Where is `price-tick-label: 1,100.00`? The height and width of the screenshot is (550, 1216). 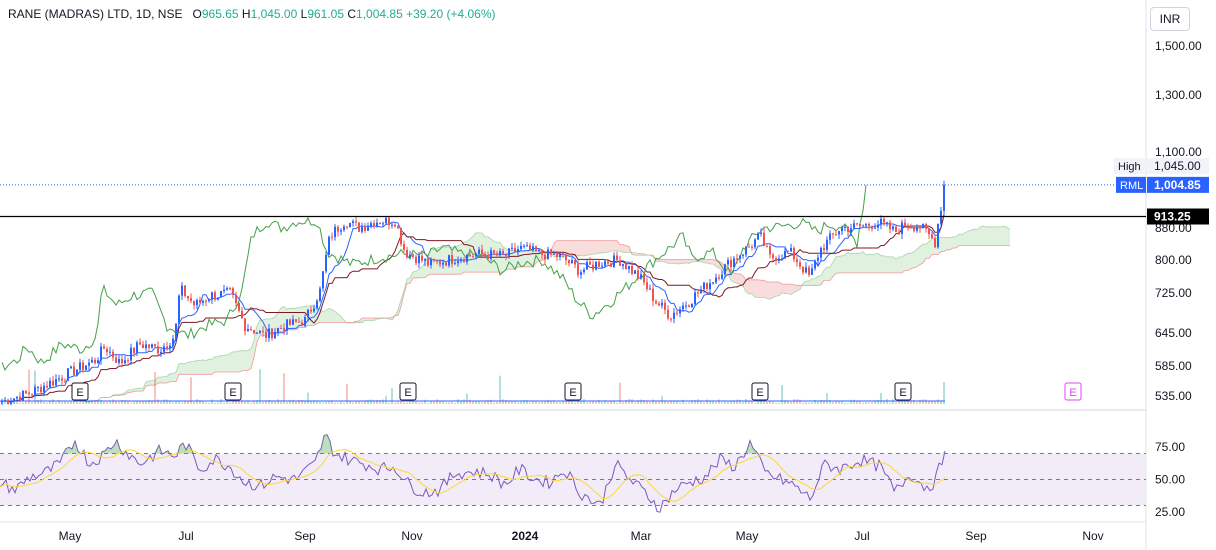 price-tick-label: 1,100.00 is located at coordinates (1178, 152).